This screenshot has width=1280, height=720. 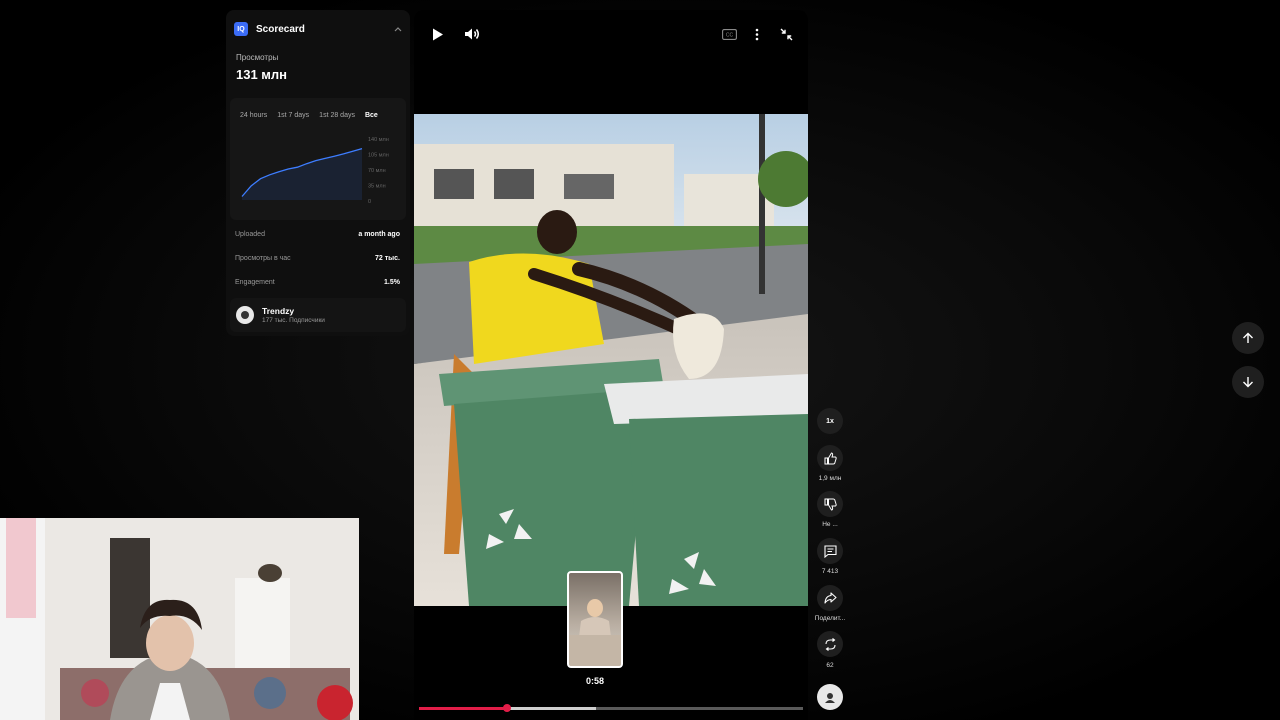 I want to click on stat-label: Uploaded, so click(x=250, y=234).